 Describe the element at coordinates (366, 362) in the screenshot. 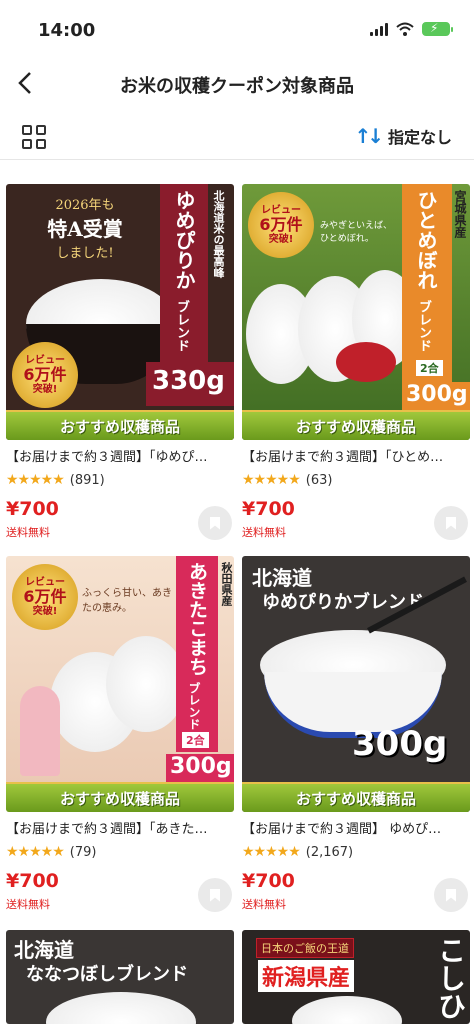

I see `umeboshi-graphic` at that location.